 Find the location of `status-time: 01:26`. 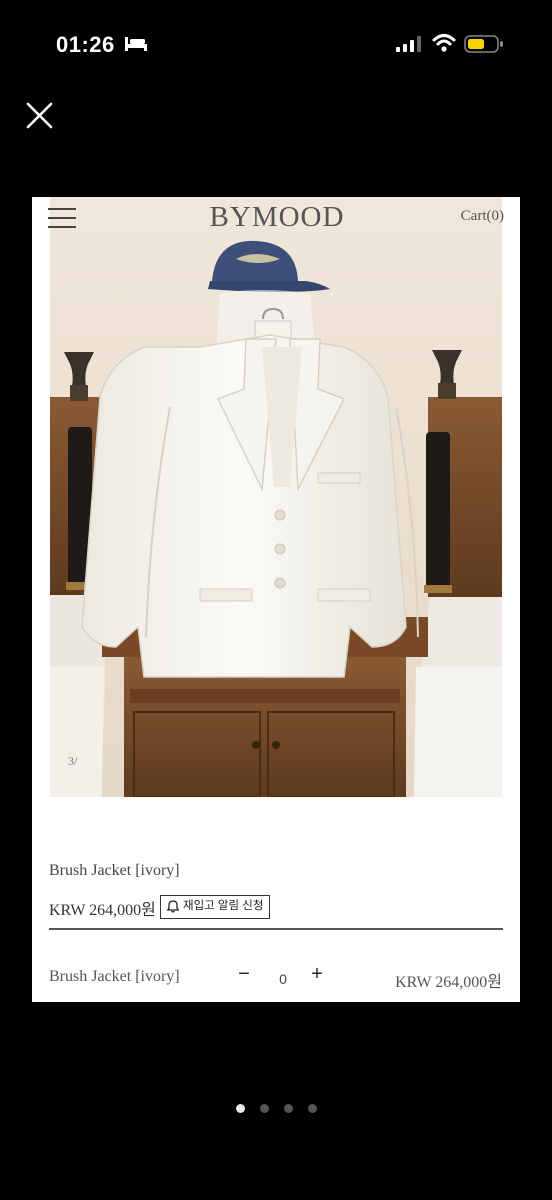

status-time: 01:26 is located at coordinates (85, 44).